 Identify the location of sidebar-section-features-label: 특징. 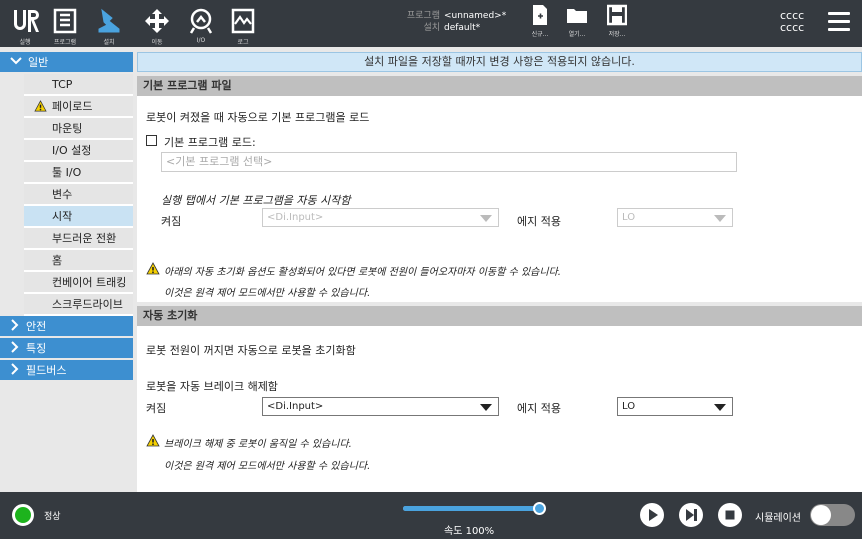
(36, 348).